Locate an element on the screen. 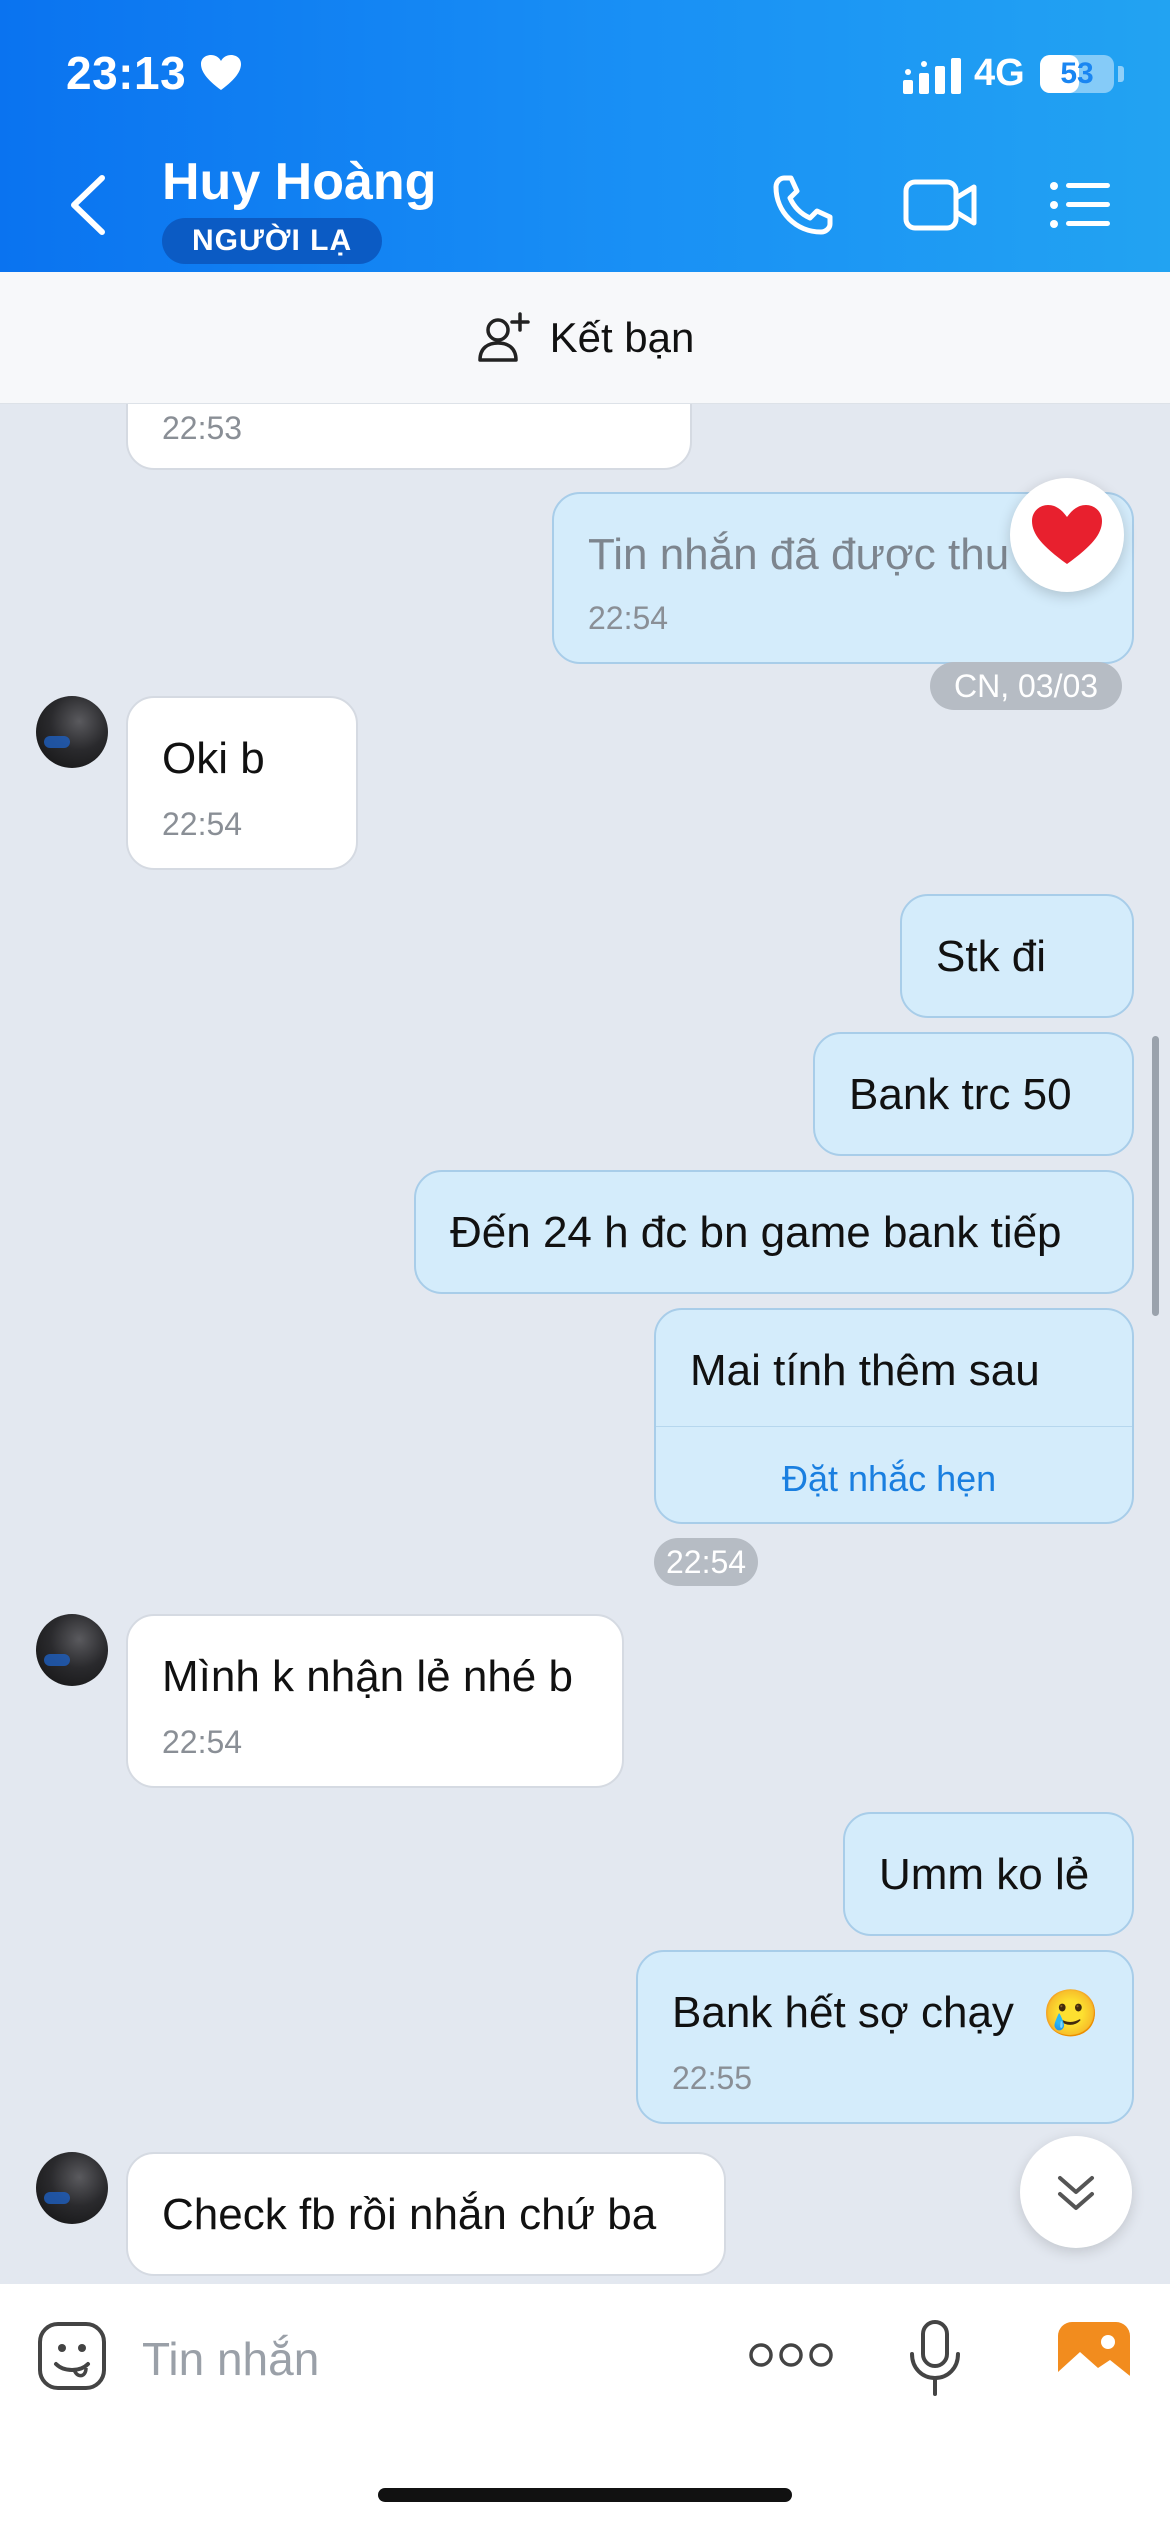 The image size is (1170, 2532). message-input: Tin nhắn is located at coordinates (230, 2359).